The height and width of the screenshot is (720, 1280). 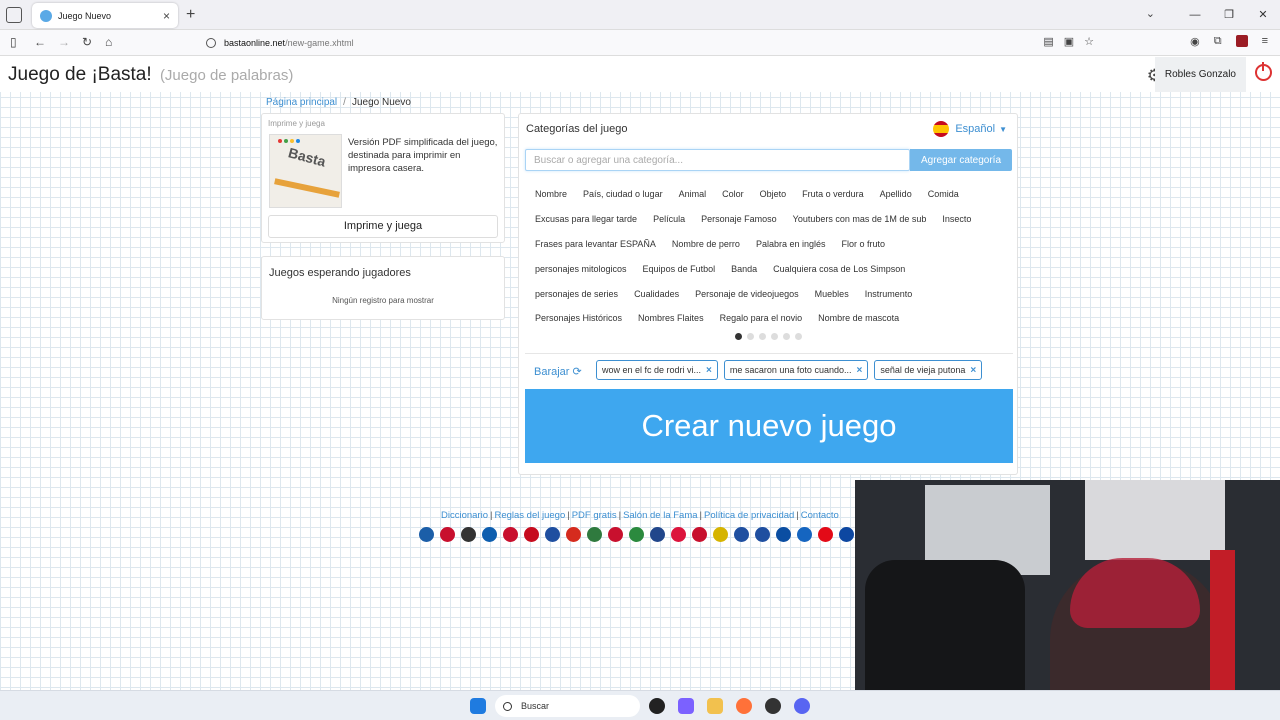 What do you see at coordinates (1048, 41) in the screenshot?
I see `reader-view-icon: ▤` at bounding box center [1048, 41].